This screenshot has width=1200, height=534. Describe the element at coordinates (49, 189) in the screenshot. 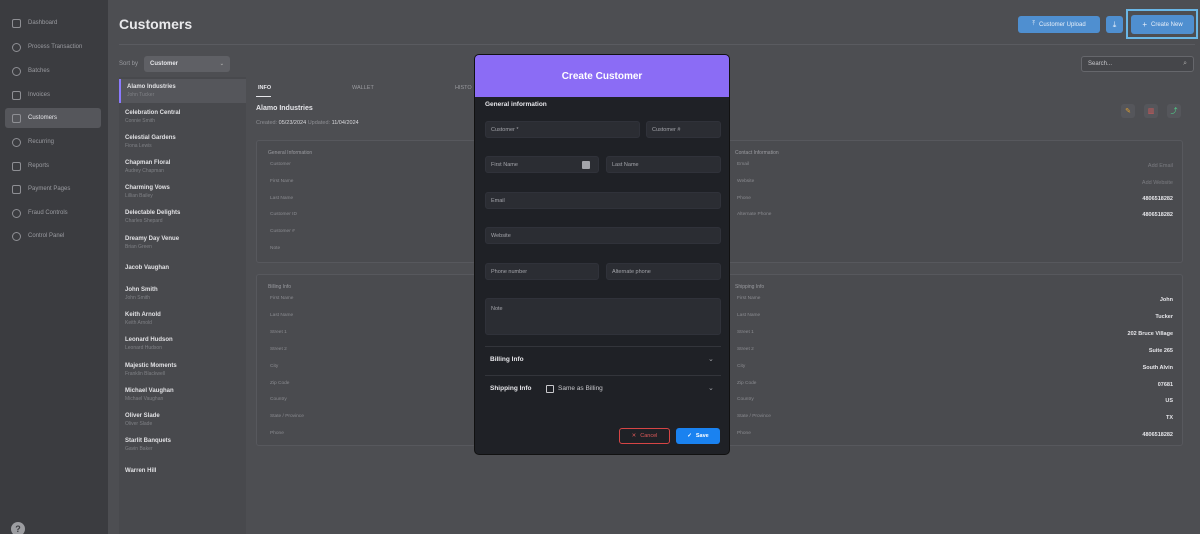

I see `sidebar-item-label: Payment Pages` at that location.